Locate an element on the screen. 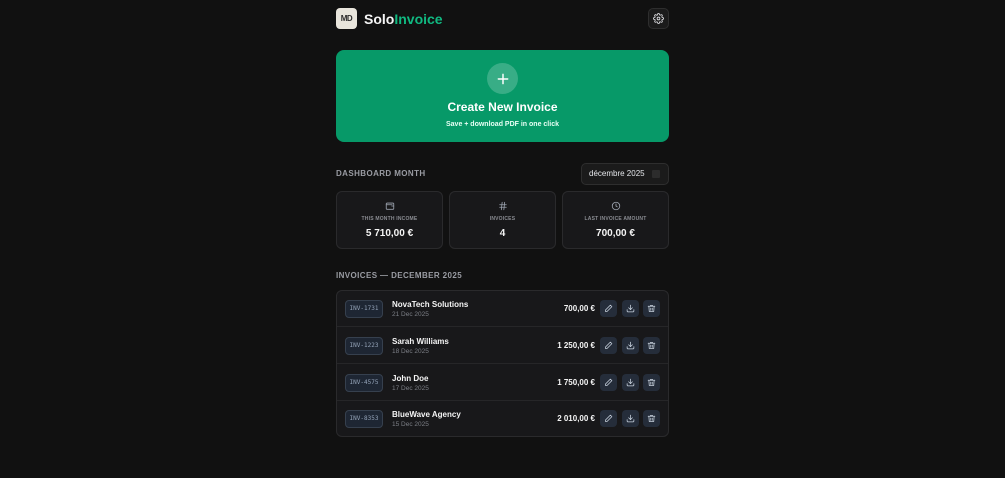 This screenshot has height=478, width=1005. invoices-section-label: INVOICES — DECEMBER 2025 is located at coordinates (399, 275).